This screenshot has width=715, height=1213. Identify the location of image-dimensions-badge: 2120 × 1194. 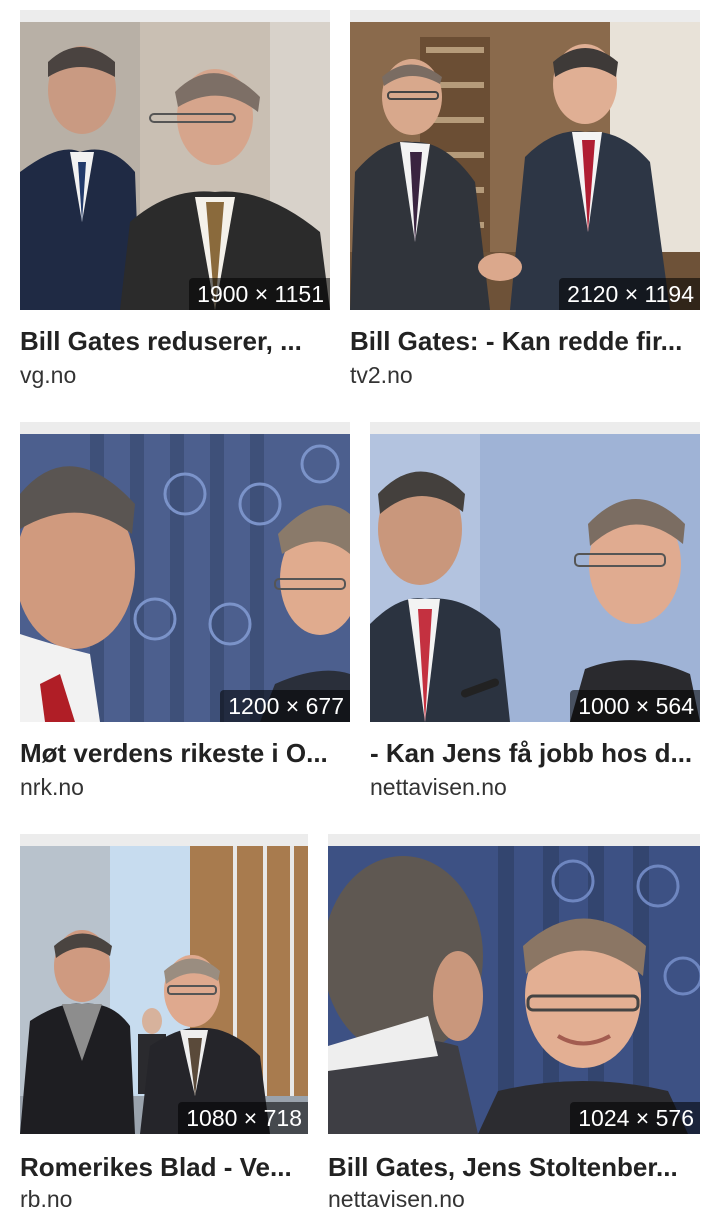
(629, 294).